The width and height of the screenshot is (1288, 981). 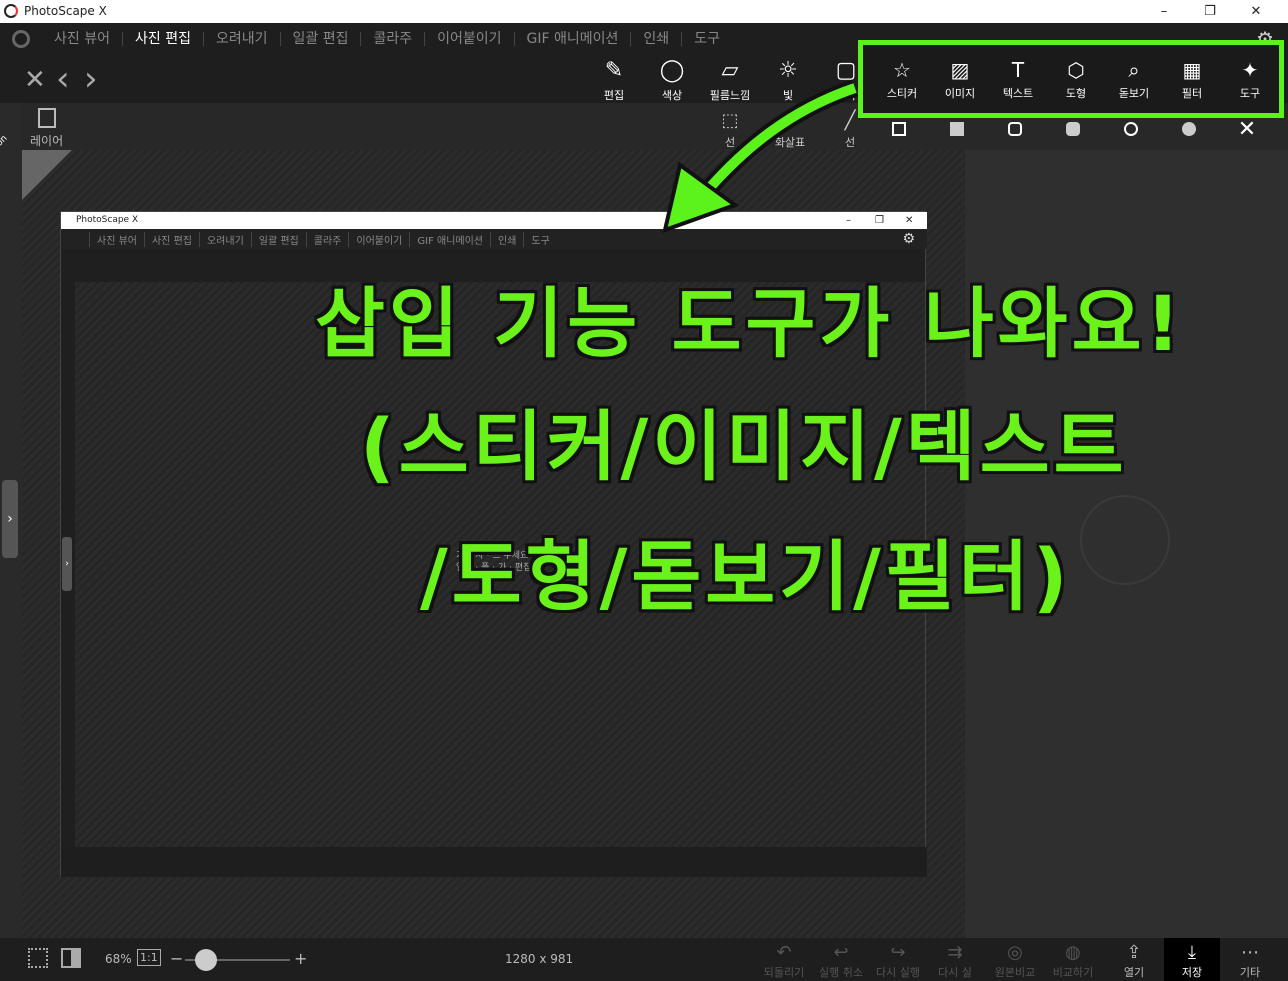 I want to click on pointer-arrow, so click(x=760, y=156).